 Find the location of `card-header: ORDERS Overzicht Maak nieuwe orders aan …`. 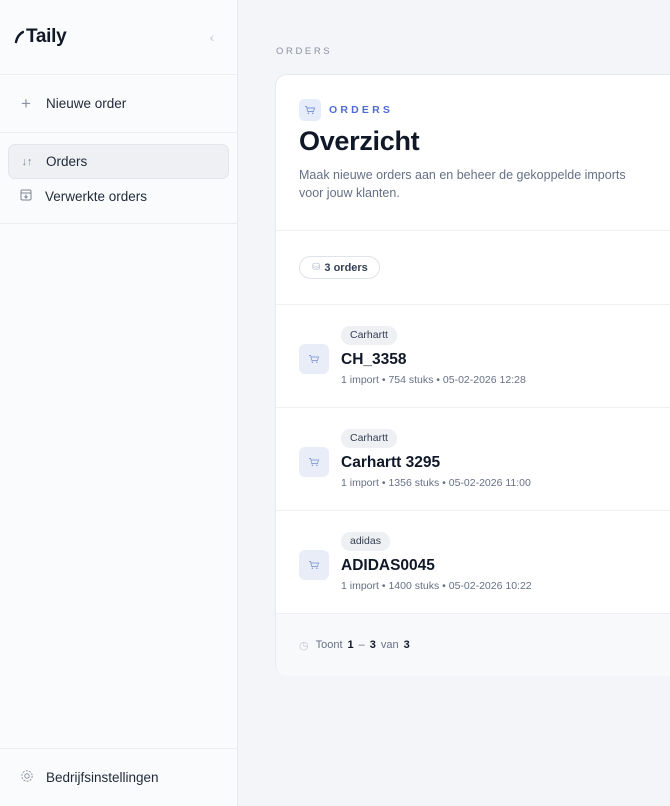

card-header: ORDERS Overzicht Maak nieuwe orders aan … is located at coordinates (473, 153).